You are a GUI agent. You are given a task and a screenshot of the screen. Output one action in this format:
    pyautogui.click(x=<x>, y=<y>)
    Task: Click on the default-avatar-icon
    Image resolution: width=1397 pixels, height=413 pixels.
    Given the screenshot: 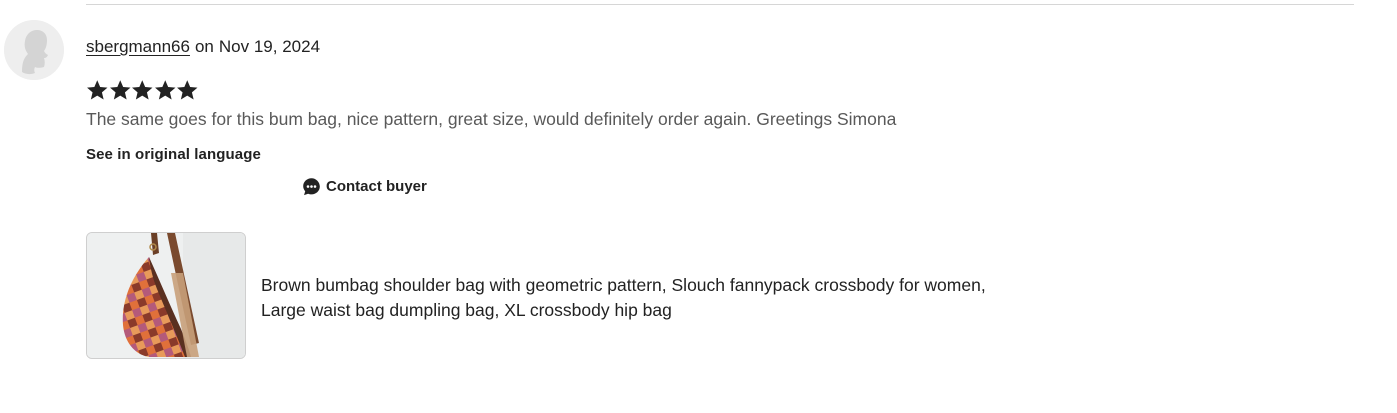 What is the action you would take?
    pyautogui.click(x=34, y=50)
    